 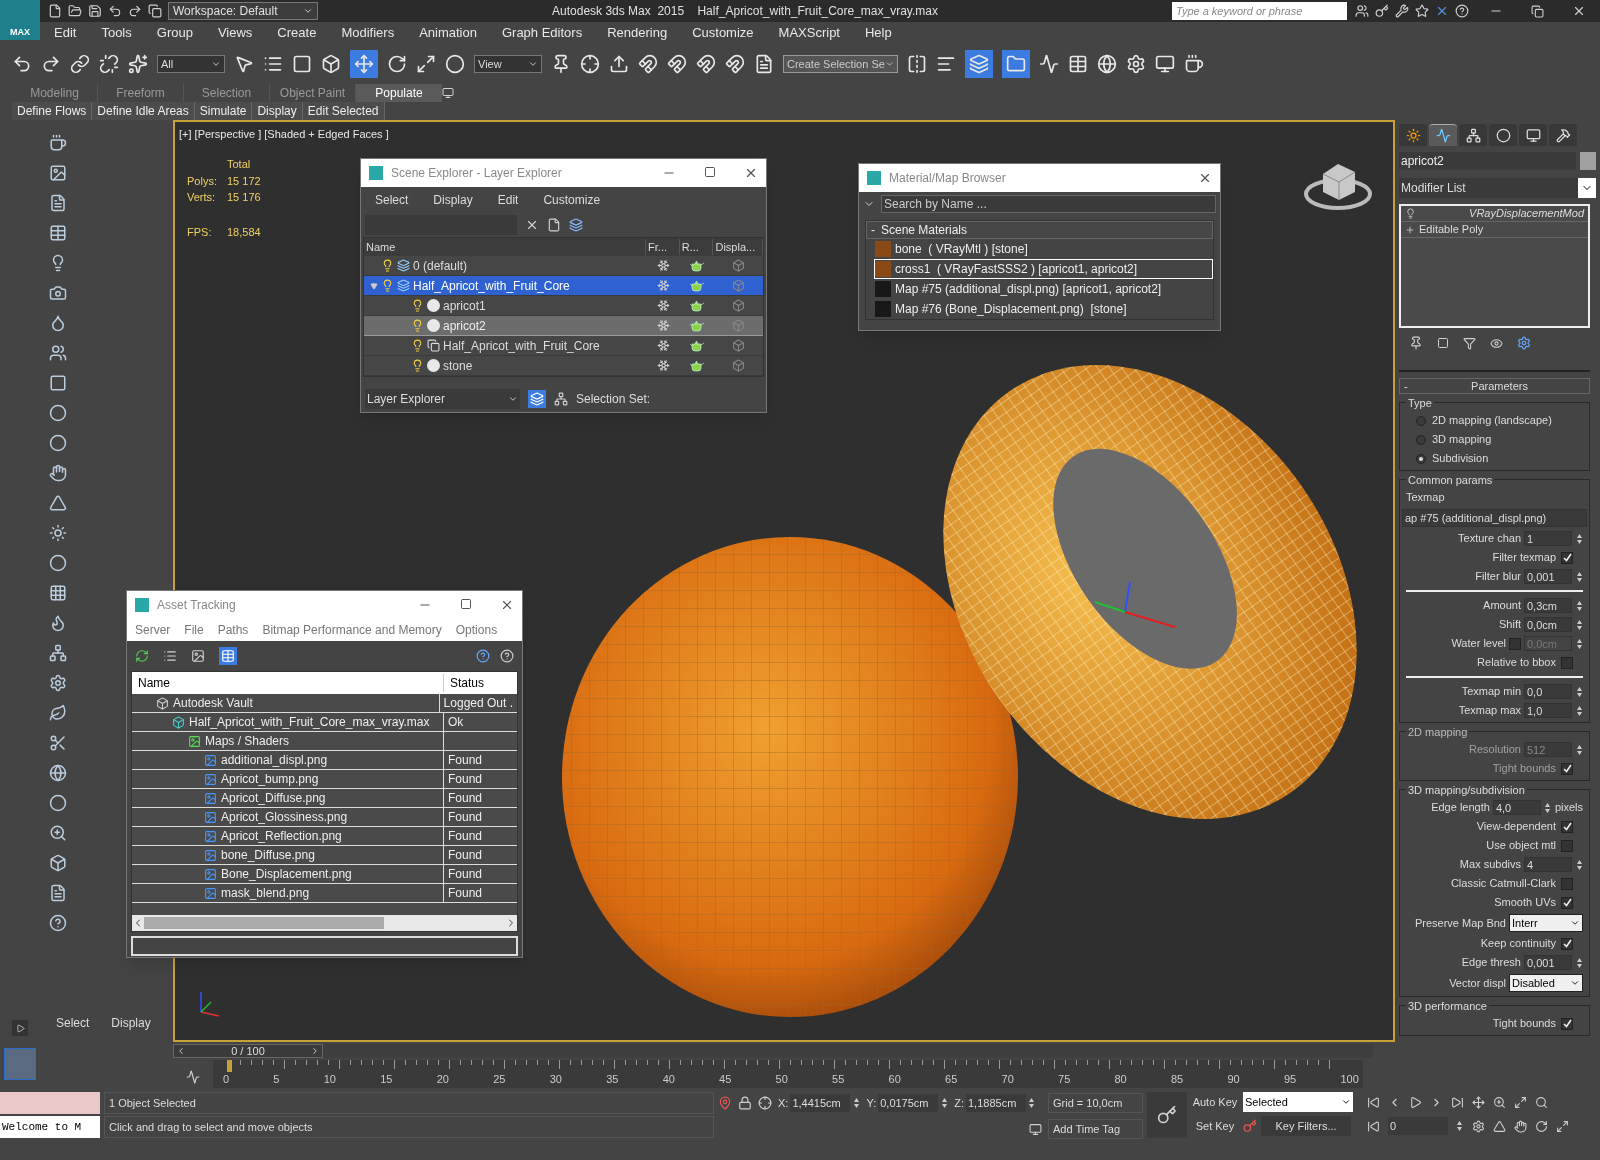 I want to click on explorer-mode-dropdown: Layer Explorer, so click(x=442, y=399).